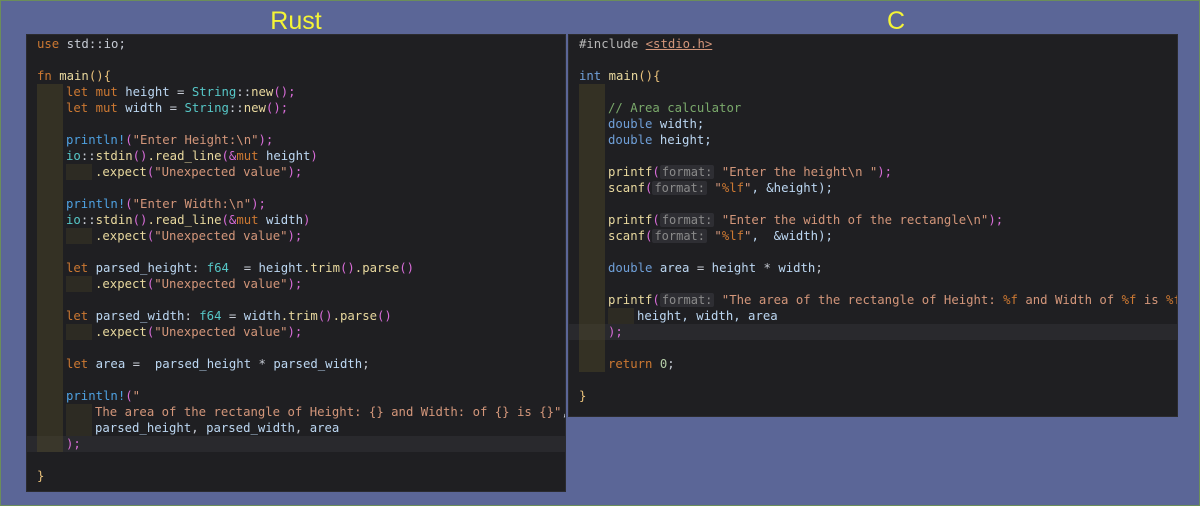 The height and width of the screenshot is (506, 1200). Describe the element at coordinates (301, 92) in the screenshot. I see `code-line: let mut height = String::new();` at that location.